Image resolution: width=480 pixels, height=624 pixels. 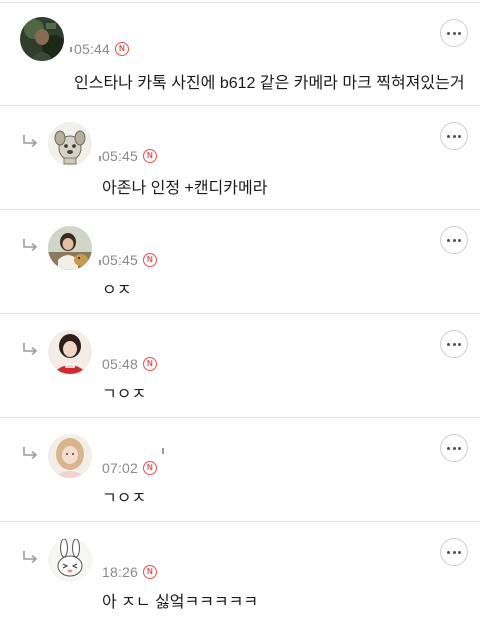 I want to click on comment-text: 아존나 인정 +캔디카메라, so click(x=185, y=188).